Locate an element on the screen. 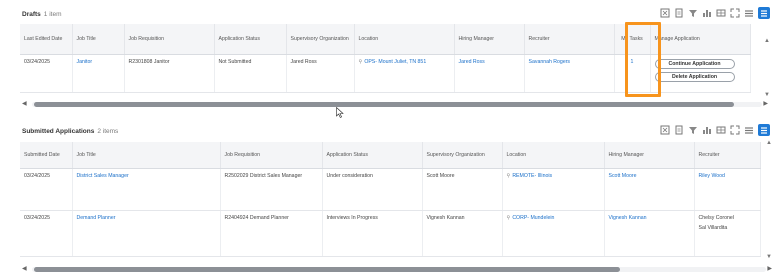  application-status: Interviews In Progress is located at coordinates (372, 233).